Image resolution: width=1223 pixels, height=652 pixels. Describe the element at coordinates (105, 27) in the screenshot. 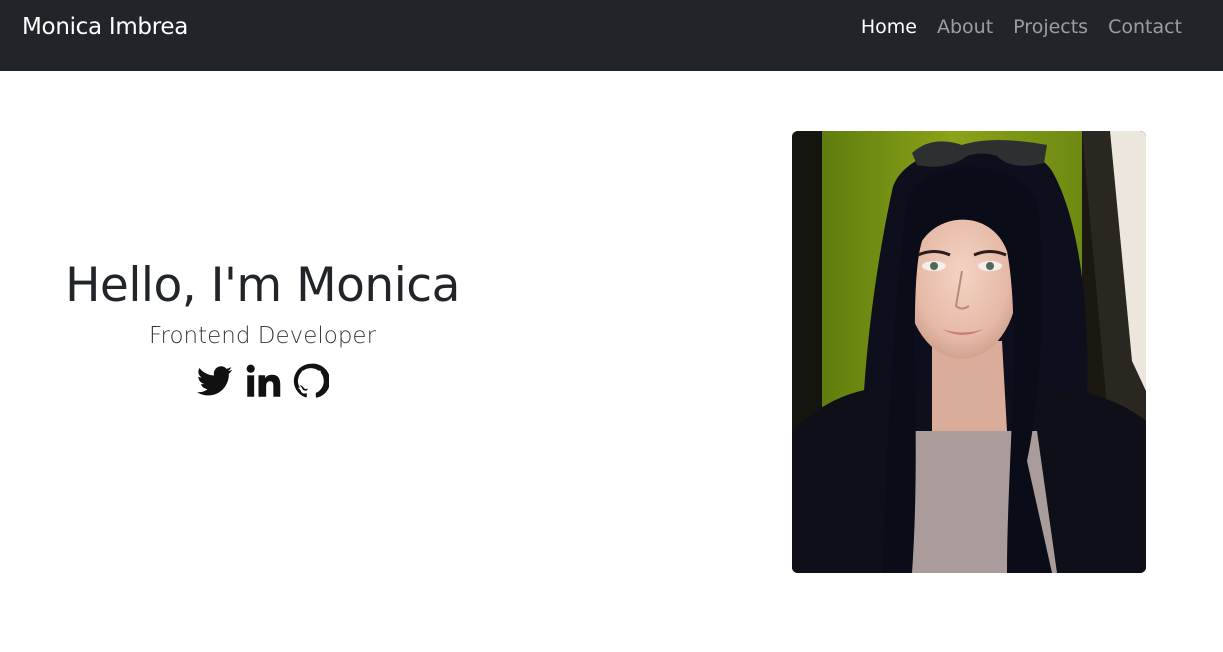

I see `brand-link: Monica Imbrea` at that location.